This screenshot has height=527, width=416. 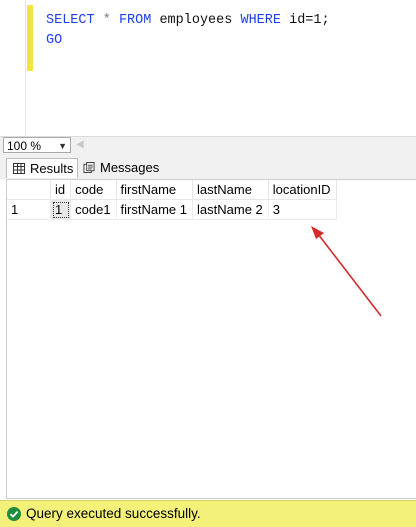 I want to click on column-header-locationid: locationID, so click(x=302, y=190).